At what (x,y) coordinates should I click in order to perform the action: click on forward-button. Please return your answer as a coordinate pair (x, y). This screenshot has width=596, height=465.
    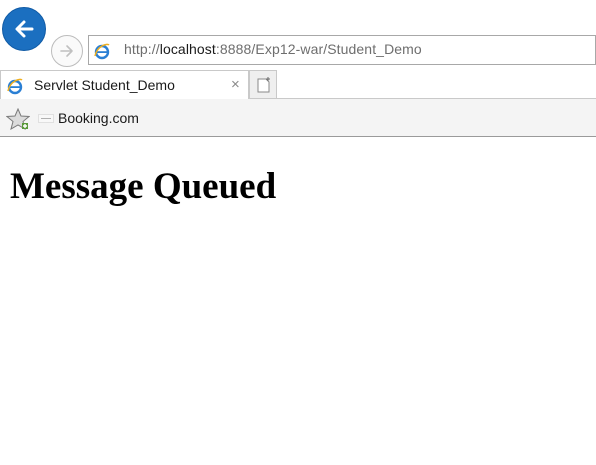
    Looking at the image, I should click on (67, 51).